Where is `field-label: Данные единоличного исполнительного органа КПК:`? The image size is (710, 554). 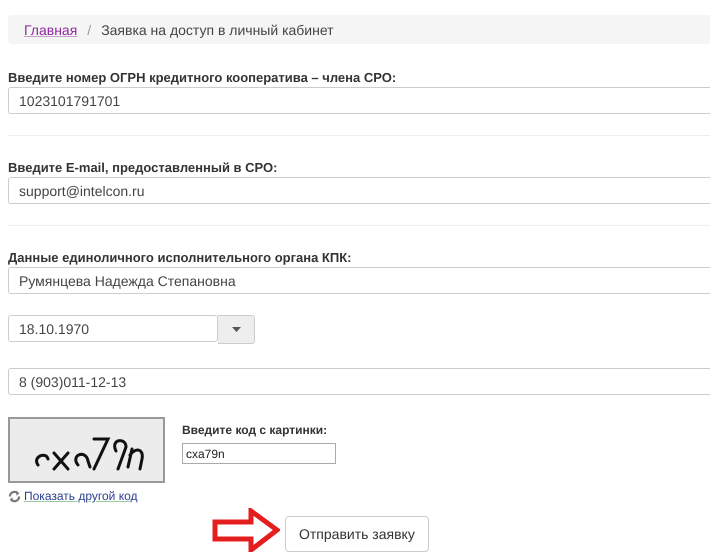 field-label: Данные единоличного исполнительного органа КПК: is located at coordinates (180, 257).